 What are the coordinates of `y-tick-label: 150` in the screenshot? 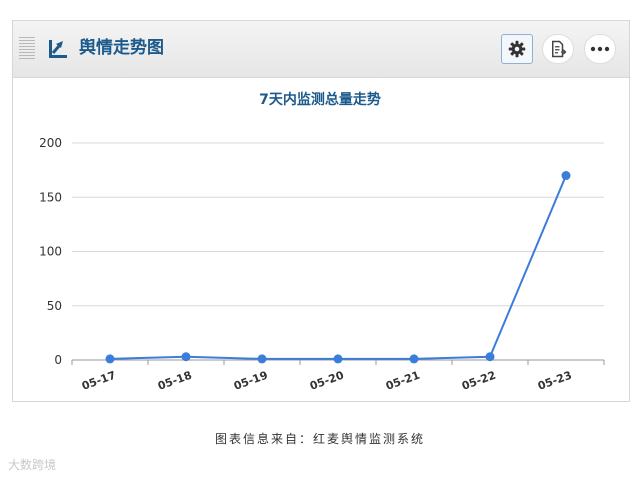 It's located at (50, 197).